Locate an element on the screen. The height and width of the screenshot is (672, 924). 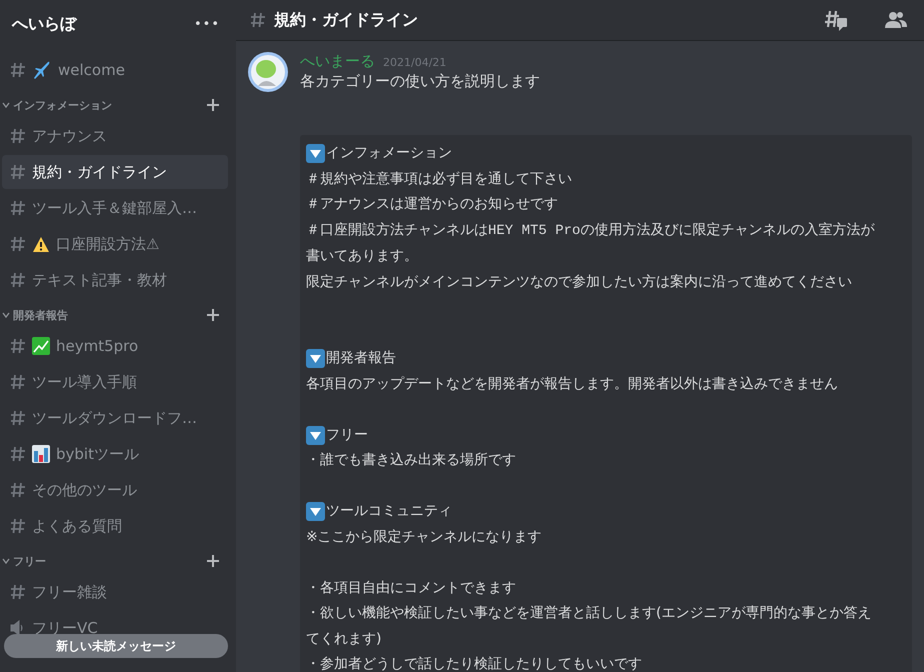
channel-name: よくある質問 is located at coordinates (77, 526).